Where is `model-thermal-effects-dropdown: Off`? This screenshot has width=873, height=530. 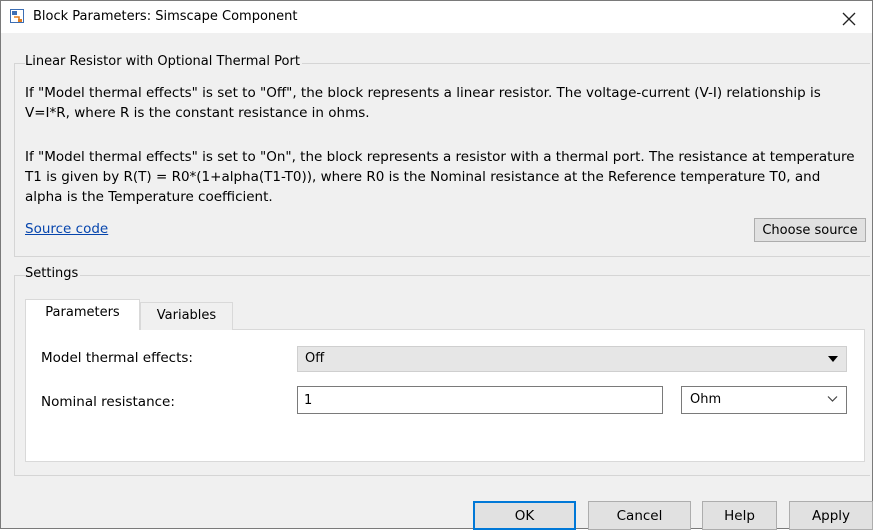 model-thermal-effects-dropdown: Off is located at coordinates (572, 359).